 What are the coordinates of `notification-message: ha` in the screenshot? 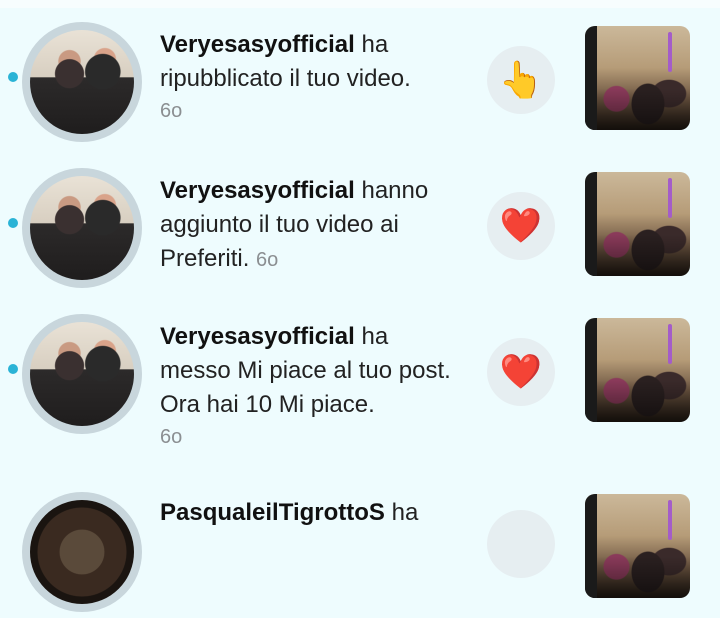 It's located at (401, 512).